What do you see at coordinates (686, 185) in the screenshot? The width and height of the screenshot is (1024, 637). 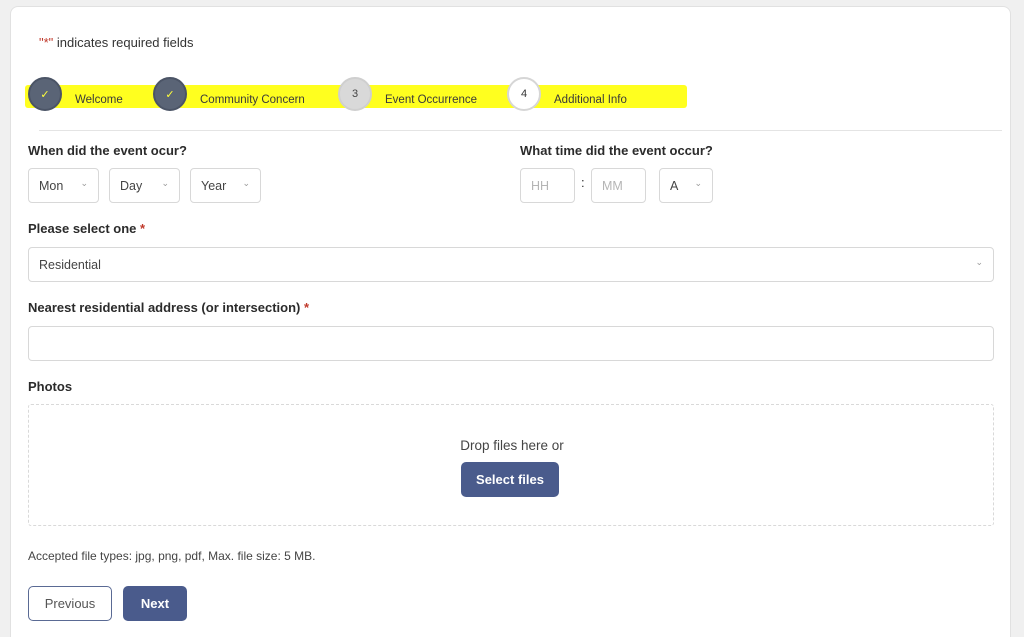 I see `ampm-select: A ⌄` at bounding box center [686, 185].